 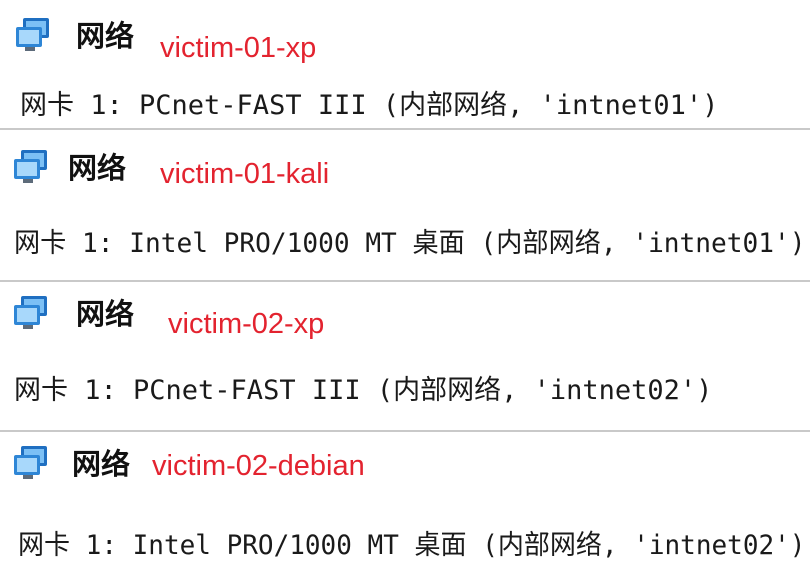 What do you see at coordinates (245, 174) in the screenshot?
I see `vm-name-label: victim-01-kali` at bounding box center [245, 174].